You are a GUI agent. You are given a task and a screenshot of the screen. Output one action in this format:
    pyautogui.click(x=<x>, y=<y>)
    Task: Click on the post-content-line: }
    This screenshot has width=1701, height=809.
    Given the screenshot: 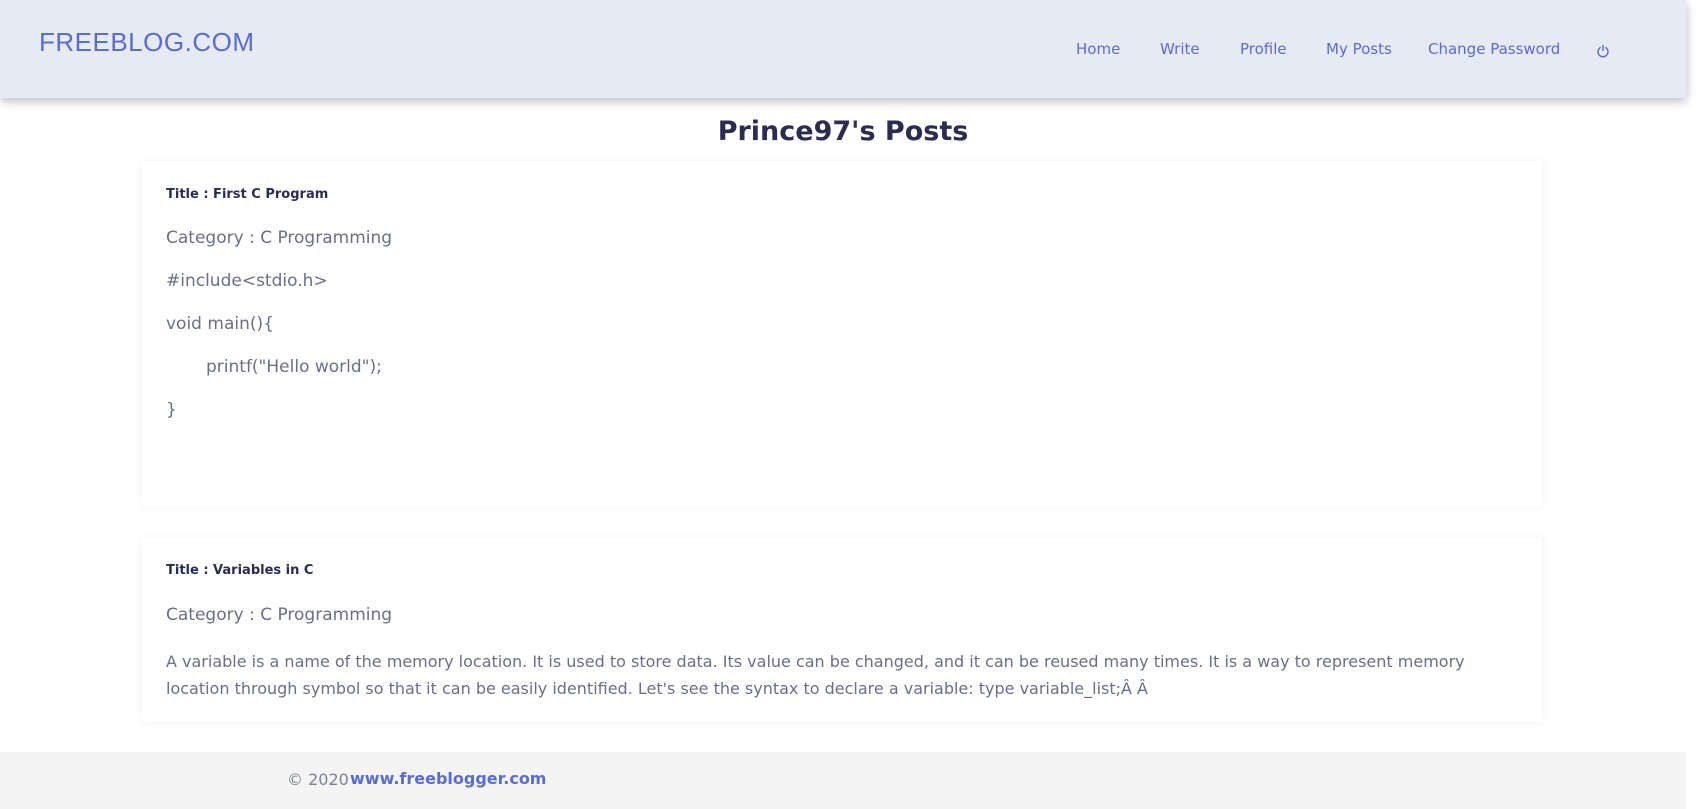 What is the action you would take?
    pyautogui.click(x=171, y=410)
    